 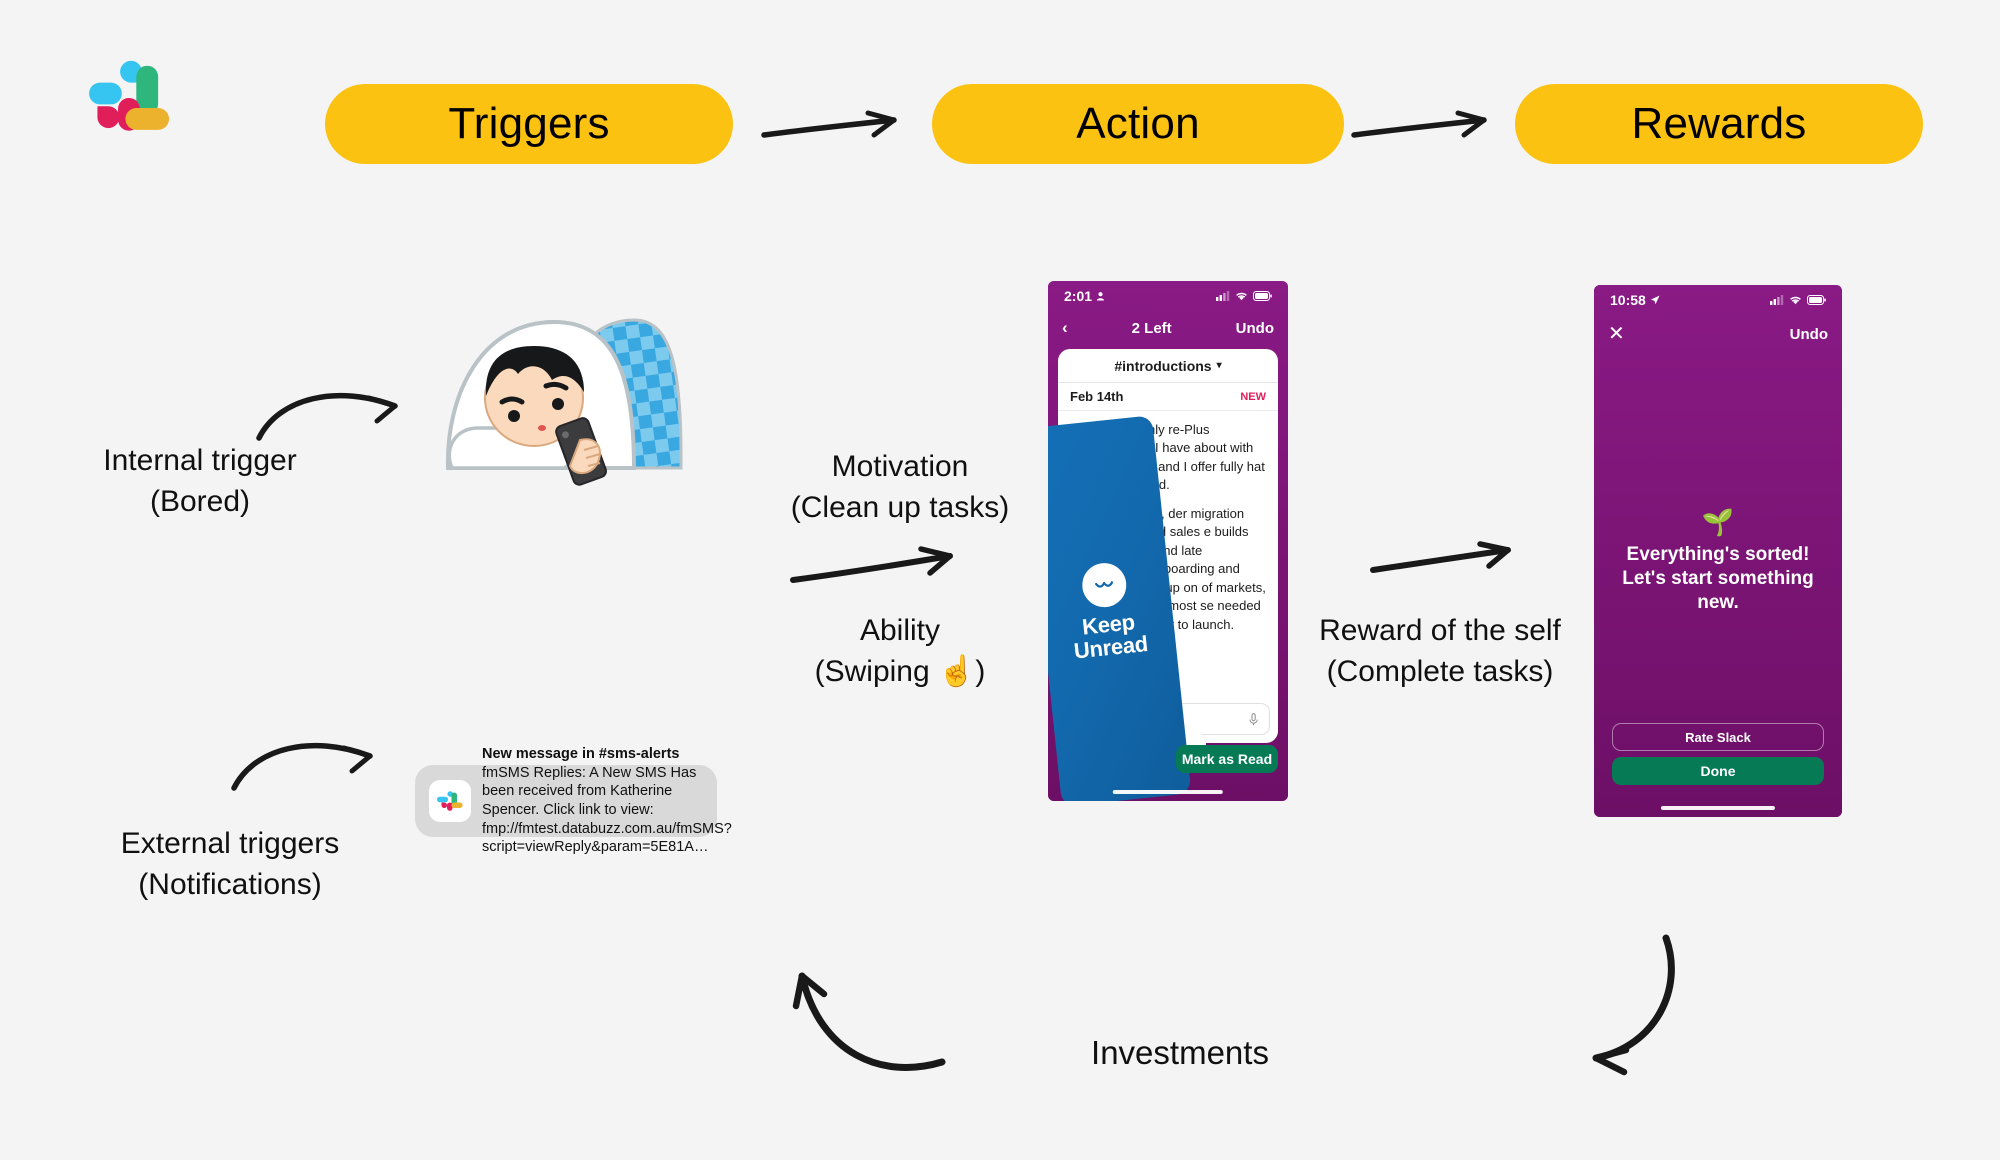 What do you see at coordinates (200, 460) in the screenshot?
I see `internal-trigger-line1: Internal trigger` at bounding box center [200, 460].